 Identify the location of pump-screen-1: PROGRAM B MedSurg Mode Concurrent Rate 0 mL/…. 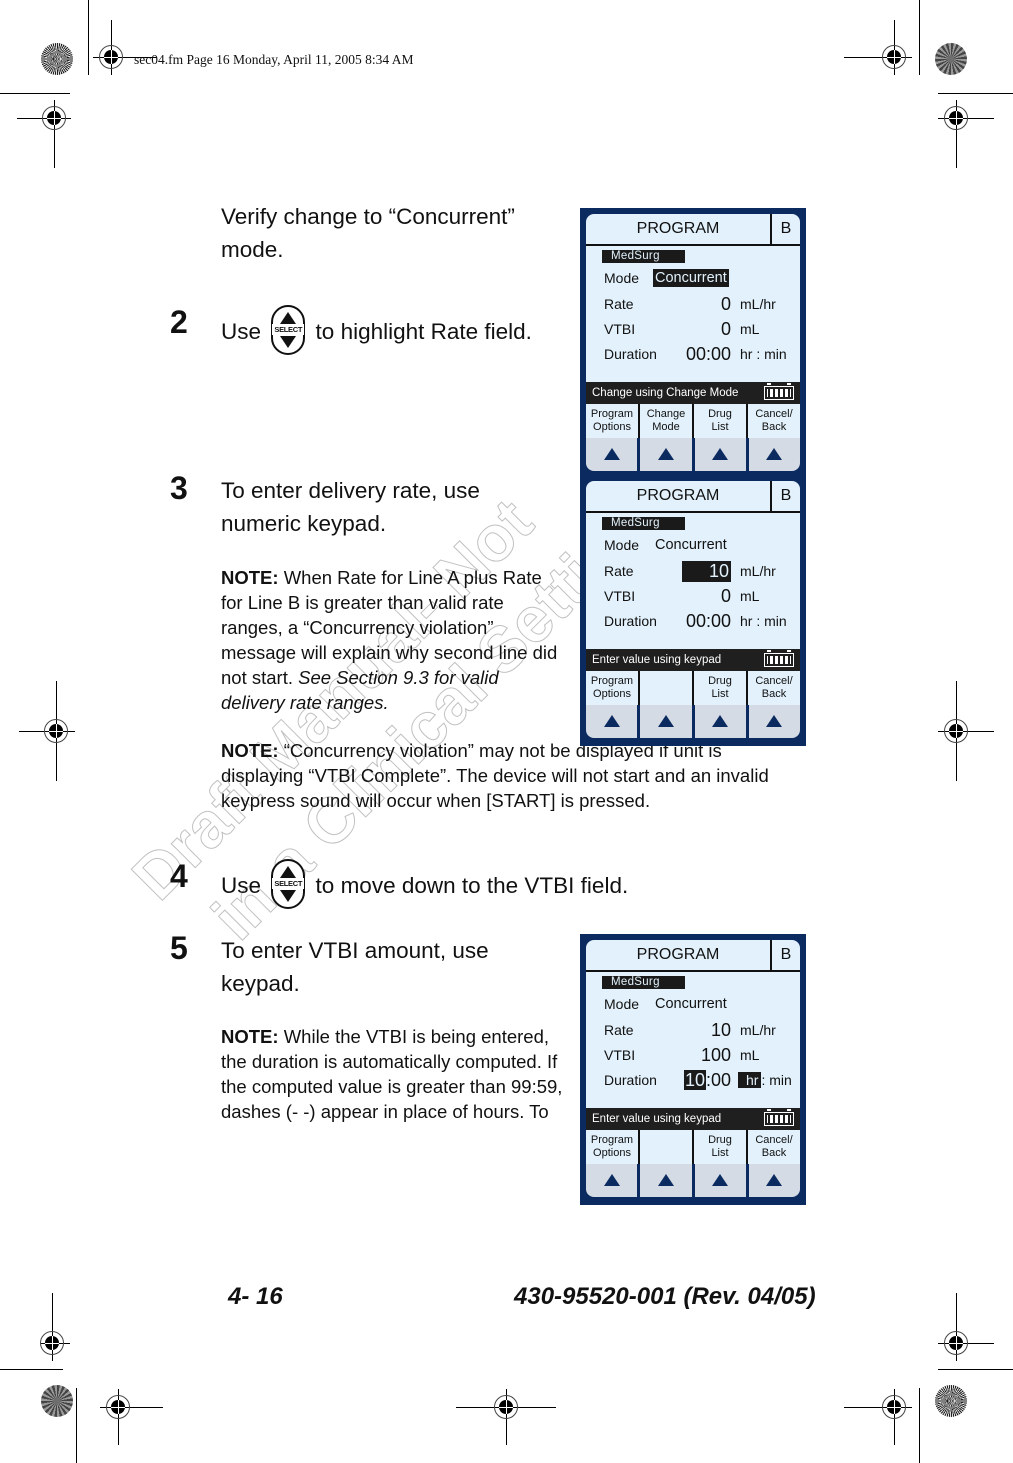
(693, 343).